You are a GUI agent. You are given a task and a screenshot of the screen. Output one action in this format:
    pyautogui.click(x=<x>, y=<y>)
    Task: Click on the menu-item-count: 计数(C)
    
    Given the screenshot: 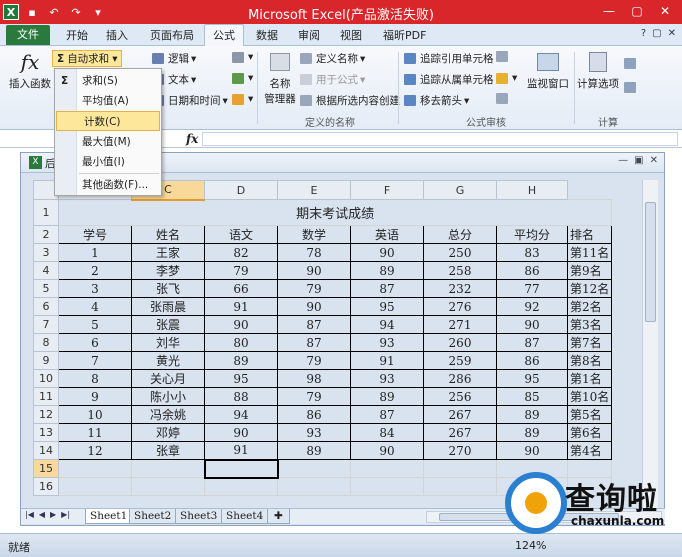 What is the action you would take?
    pyautogui.click(x=108, y=121)
    